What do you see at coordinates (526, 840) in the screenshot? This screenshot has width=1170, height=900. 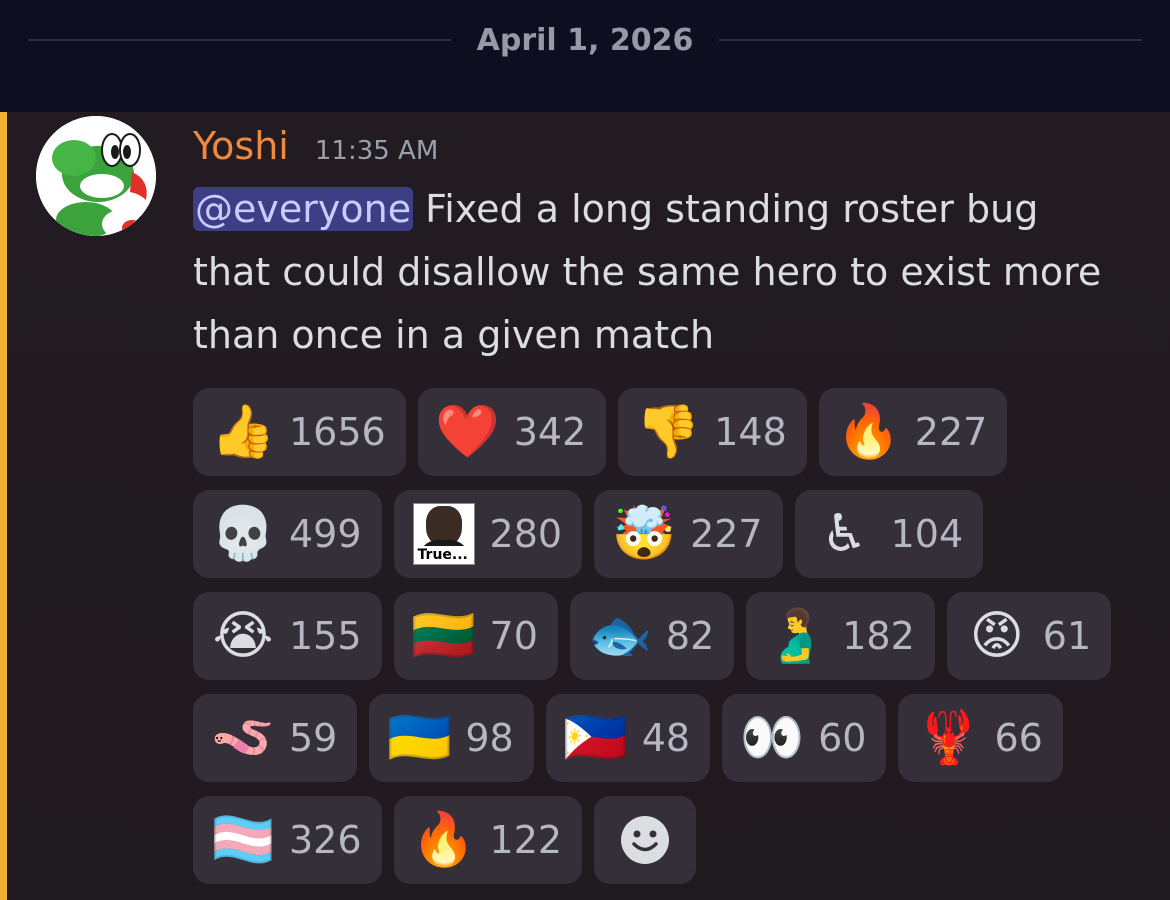 I see `reaction-count: 122` at bounding box center [526, 840].